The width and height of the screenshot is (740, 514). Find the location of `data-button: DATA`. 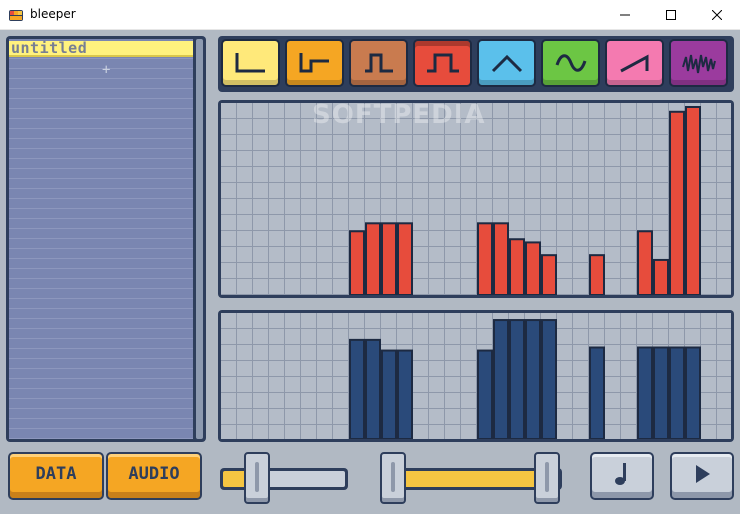

data-button: DATA is located at coordinates (56, 476).